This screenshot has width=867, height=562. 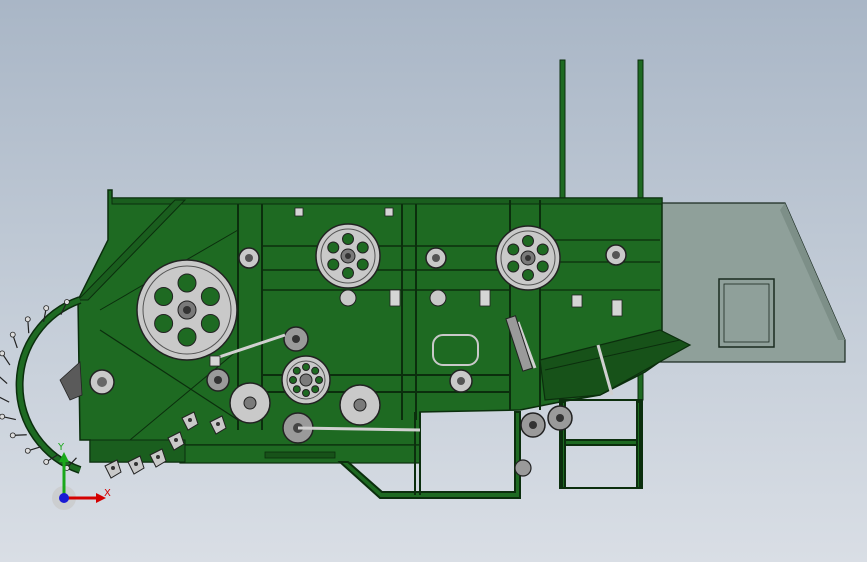 I want to click on triad-y-label: Y, so click(x=61, y=447).